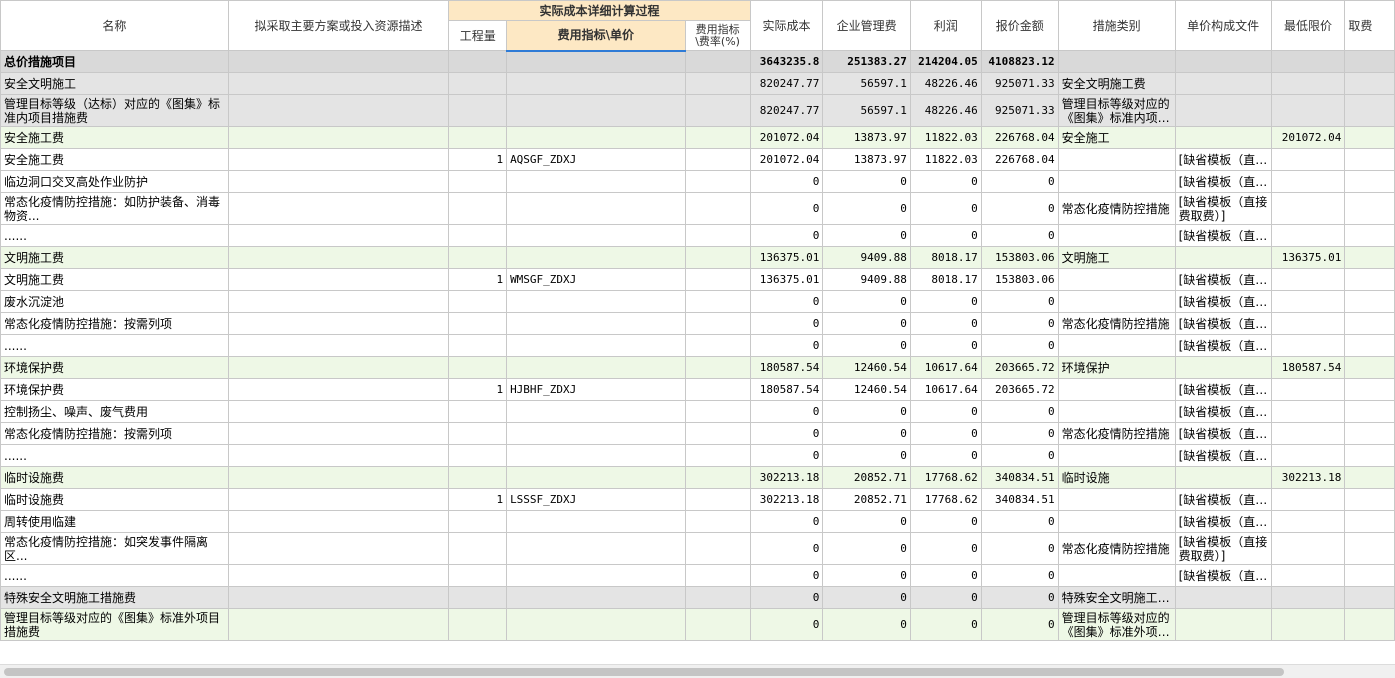 The height and width of the screenshot is (678, 1395). I want to click on cell-profit: 214204.05, so click(945, 61).